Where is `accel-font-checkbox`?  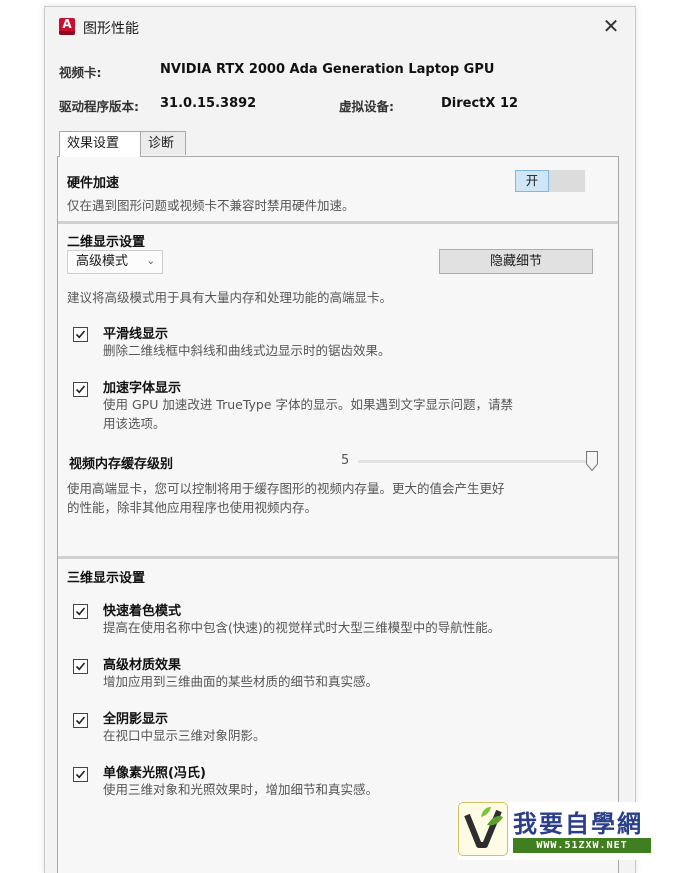
accel-font-checkbox is located at coordinates (80, 389).